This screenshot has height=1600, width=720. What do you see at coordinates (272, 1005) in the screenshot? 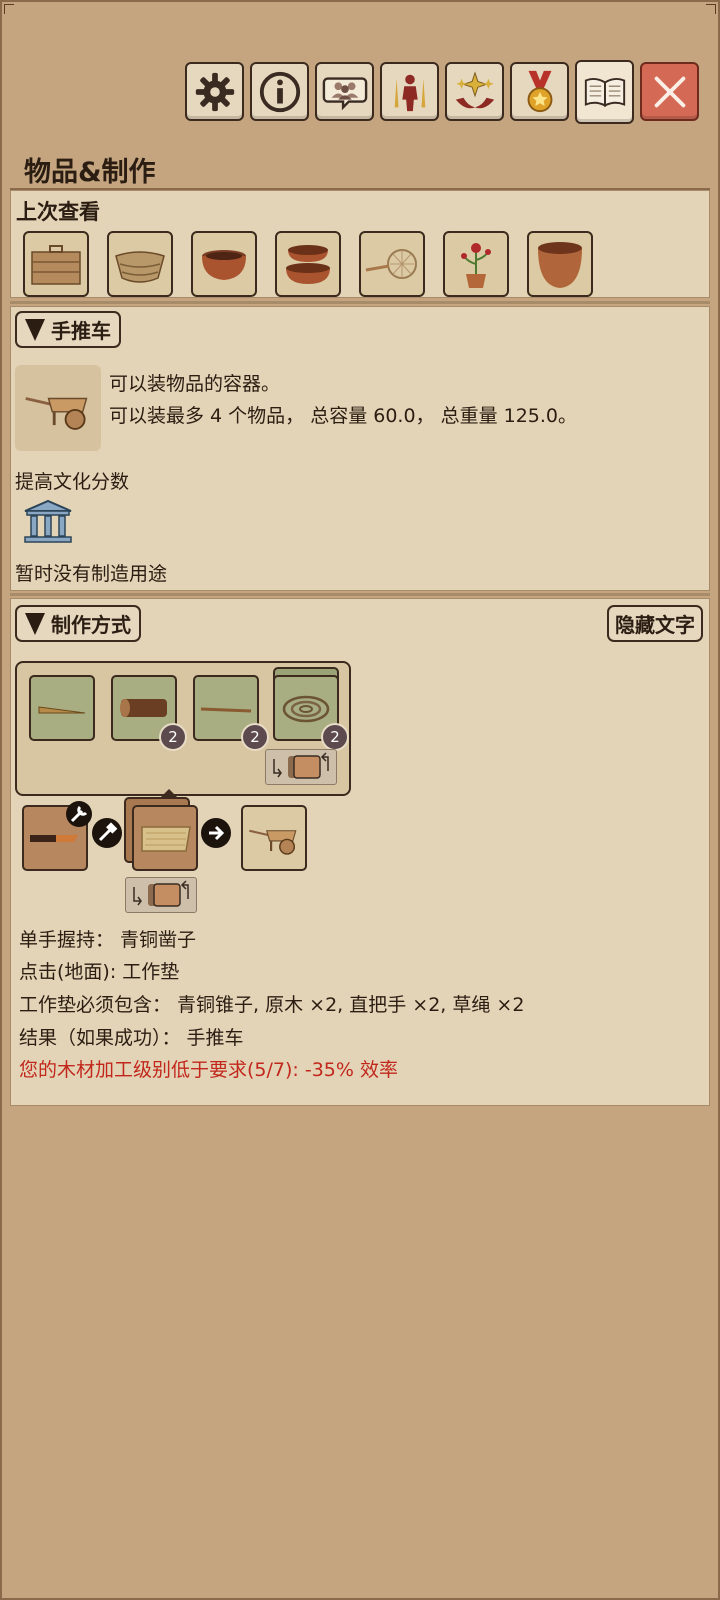
I see `recipe-requirements-line: 工作垫必须包含： 青铜锥子, 原木 ×2, 直把手 ×2, 草绳 ×2` at bounding box center [272, 1005].